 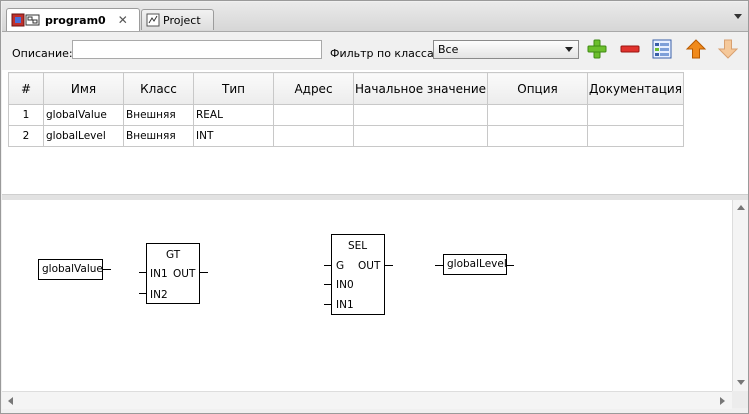 I want to click on input-variable-label: globalValue, so click(x=72, y=269).